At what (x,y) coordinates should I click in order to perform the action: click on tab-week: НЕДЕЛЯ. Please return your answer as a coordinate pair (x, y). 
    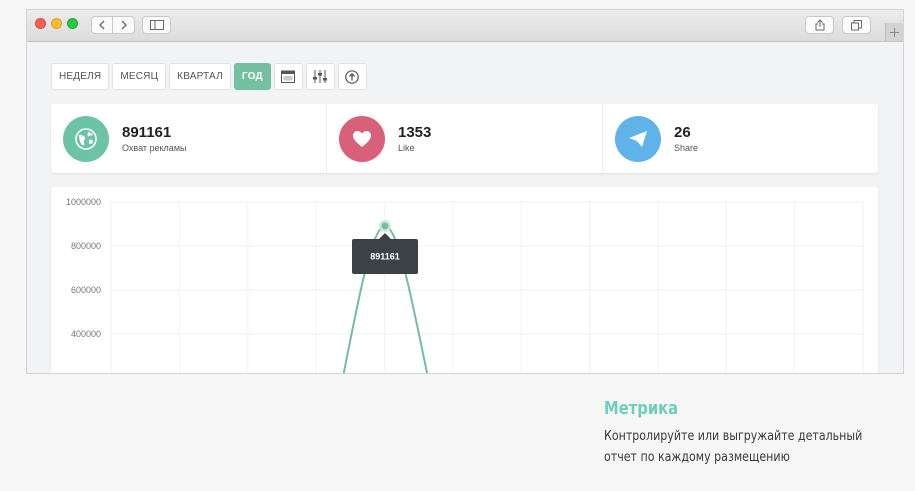
    Looking at the image, I should click on (80, 76).